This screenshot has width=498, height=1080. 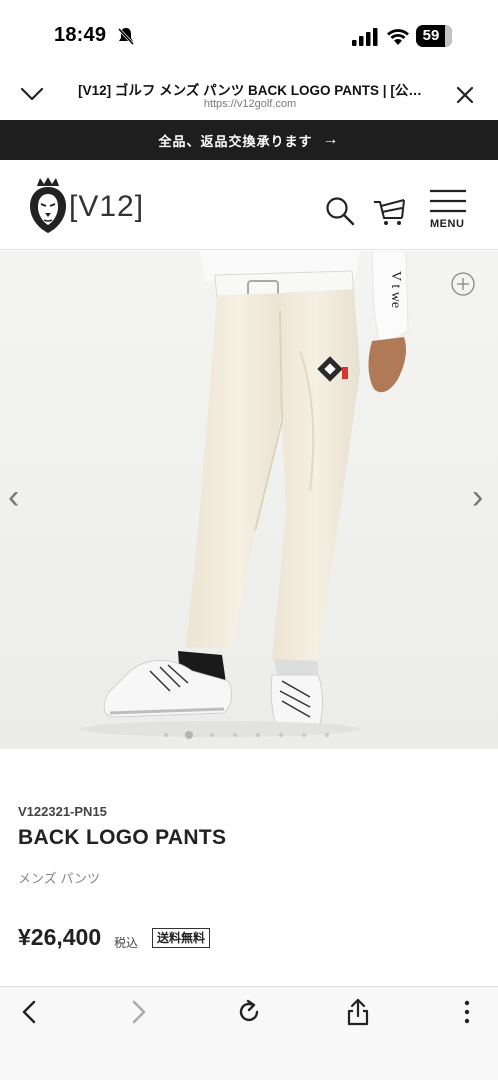 I want to click on more-options-icon, so click(x=467, y=1012).